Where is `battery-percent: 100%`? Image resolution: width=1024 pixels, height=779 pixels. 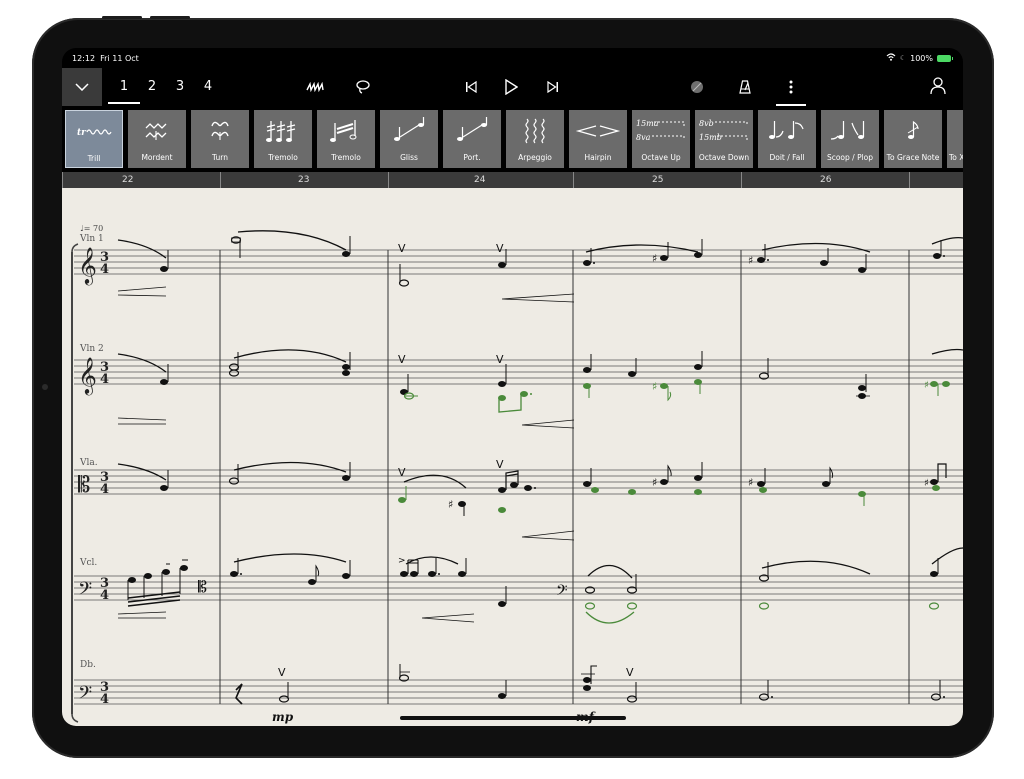 battery-percent: 100% is located at coordinates (921, 58).